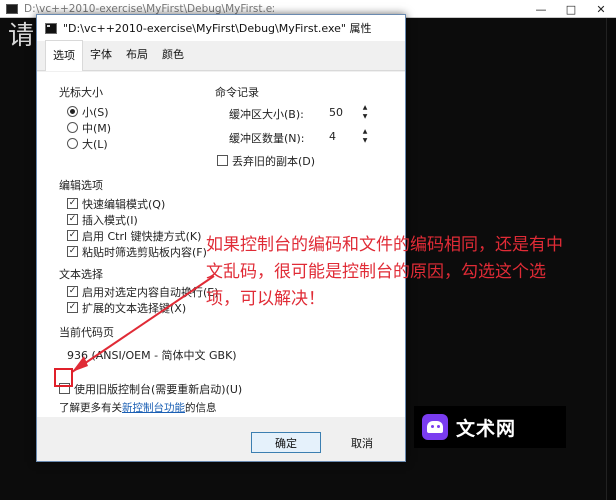 This screenshot has width=616, height=500. I want to click on highlight-box, so click(63, 377).